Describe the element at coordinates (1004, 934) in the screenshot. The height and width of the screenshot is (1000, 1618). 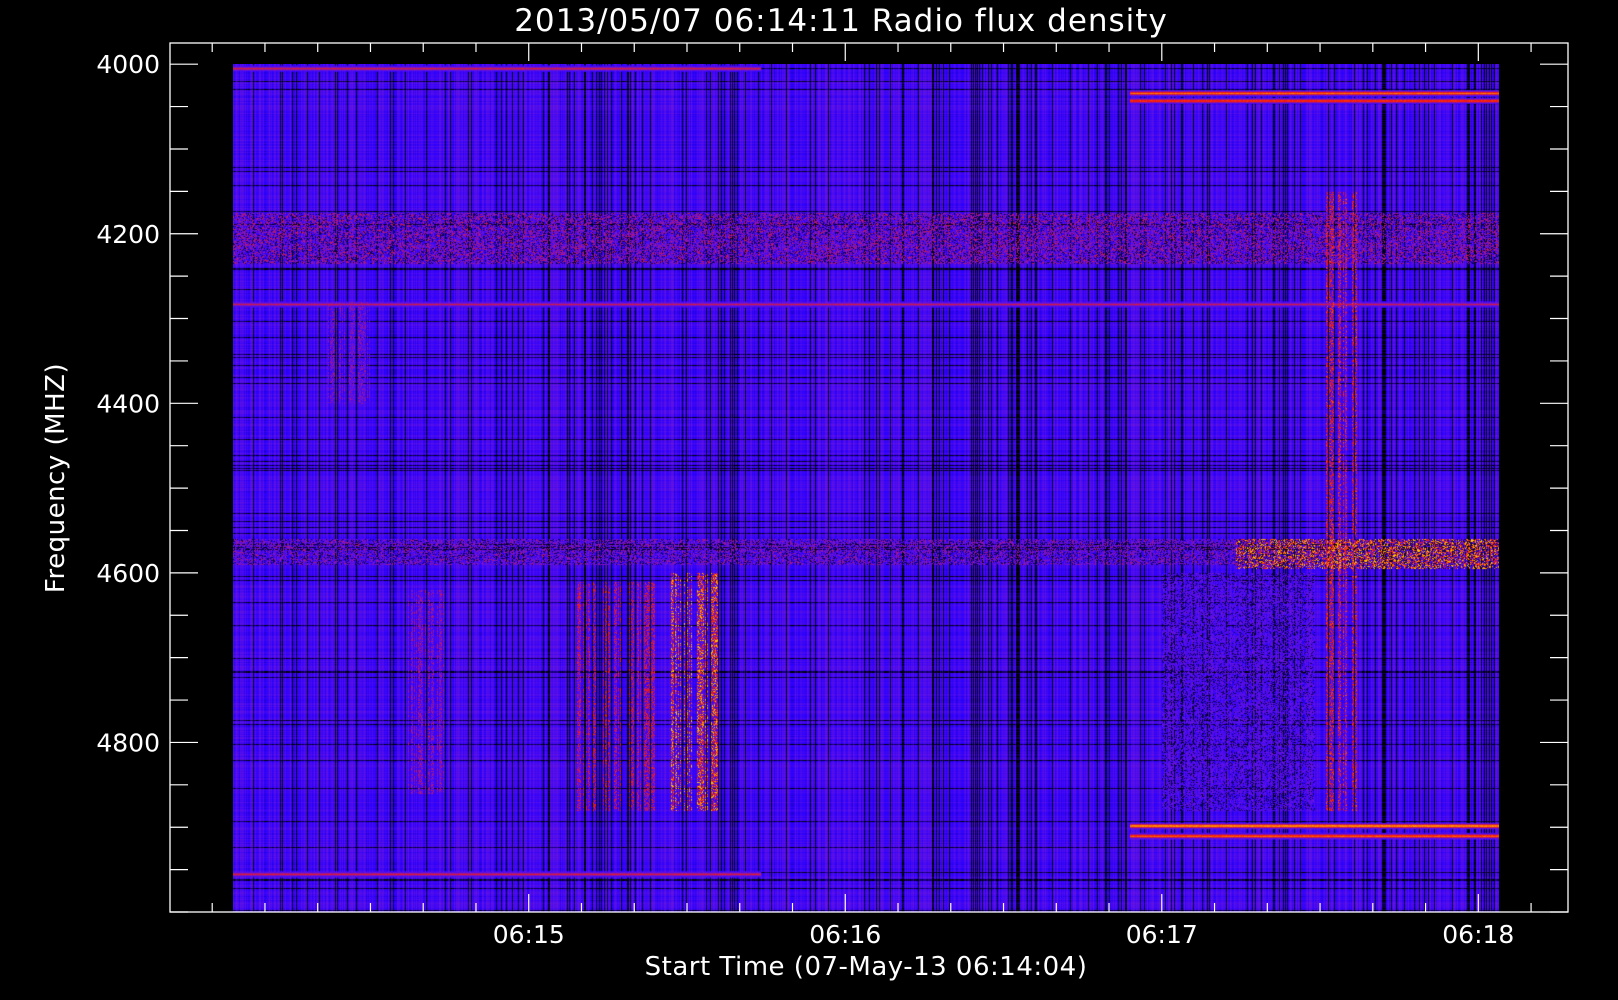
I see `x-axis-tick-labels: 06:15 06:16 06:17 06:18` at that location.